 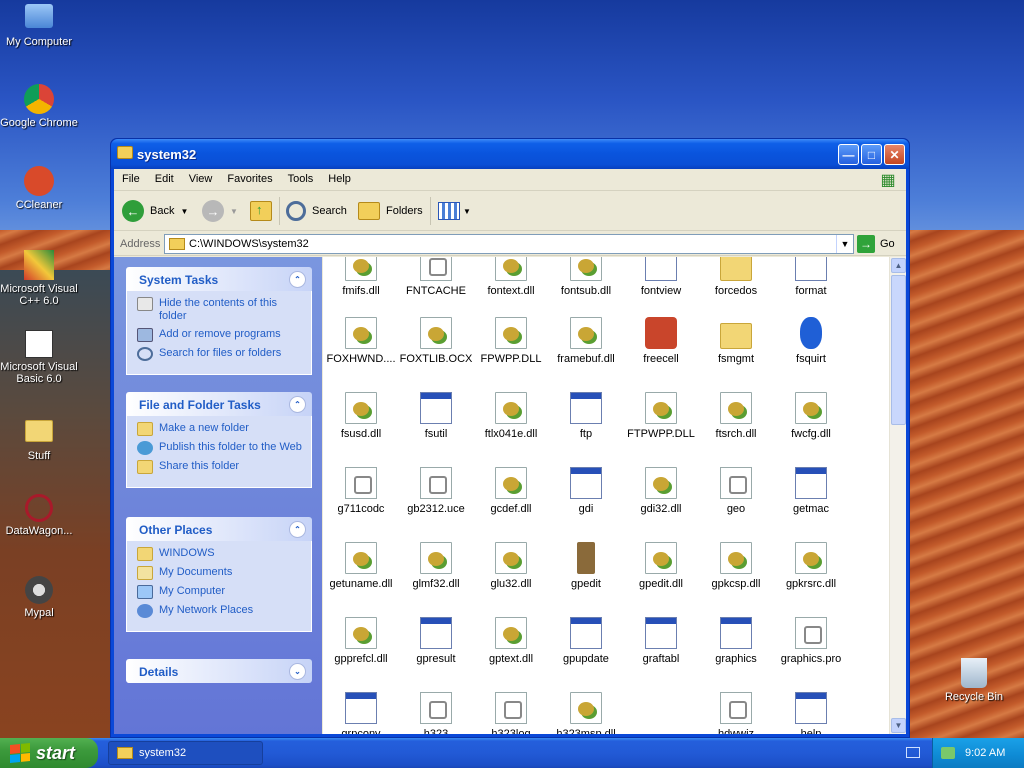 I want to click on minimize-button: —, so click(x=848, y=154).